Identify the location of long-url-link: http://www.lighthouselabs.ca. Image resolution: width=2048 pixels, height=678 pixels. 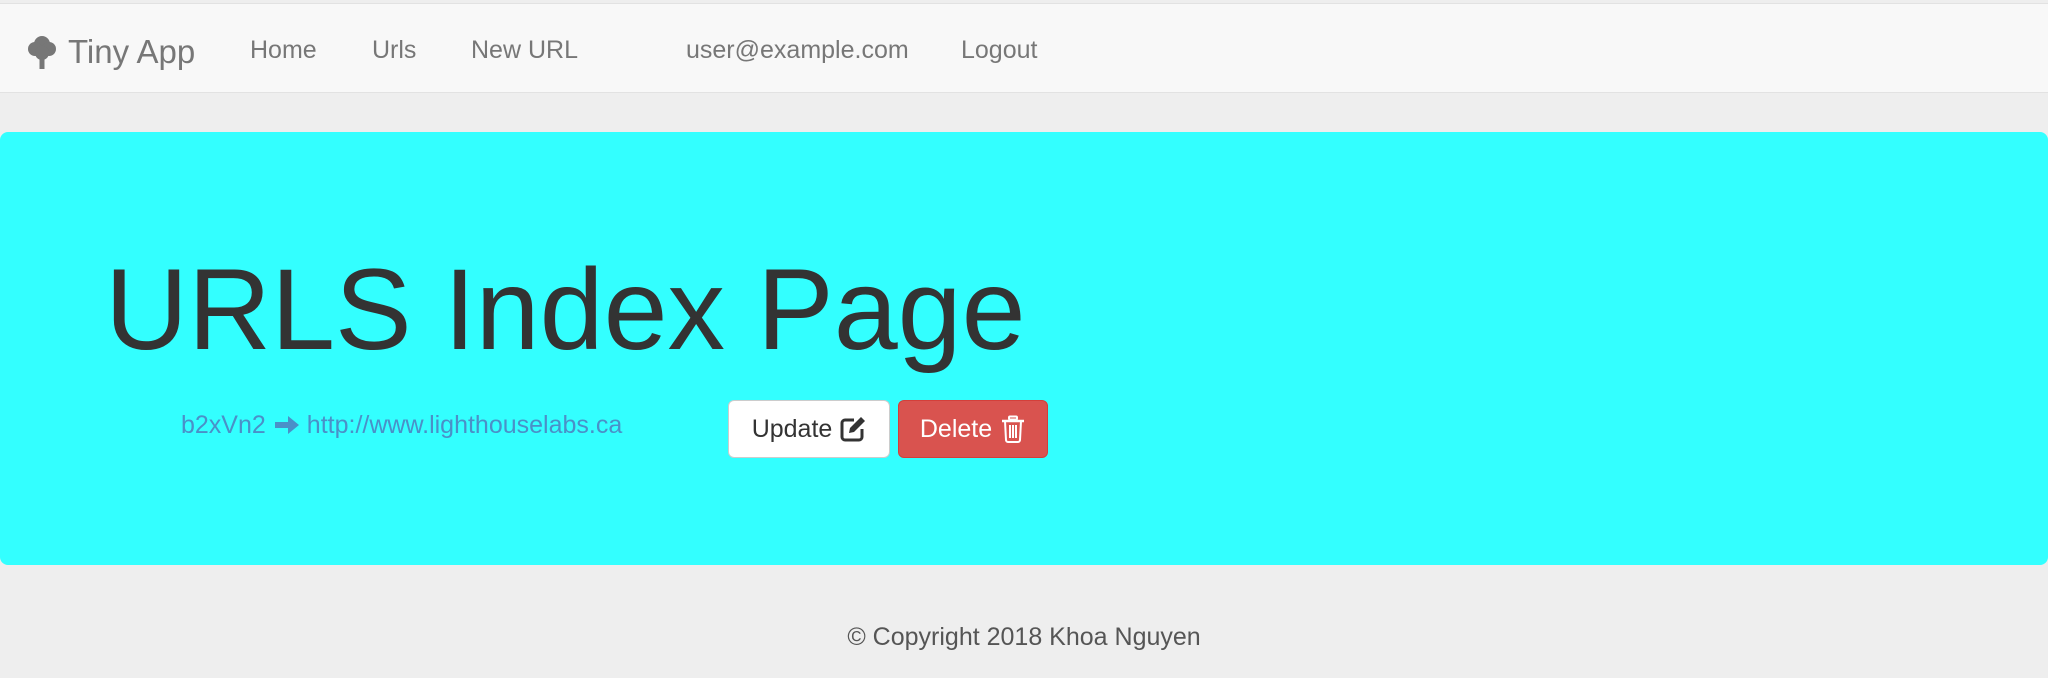
(464, 425).